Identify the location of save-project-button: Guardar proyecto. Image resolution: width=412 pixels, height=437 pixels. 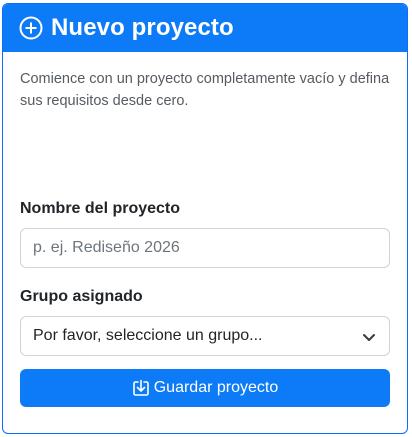
(205, 388).